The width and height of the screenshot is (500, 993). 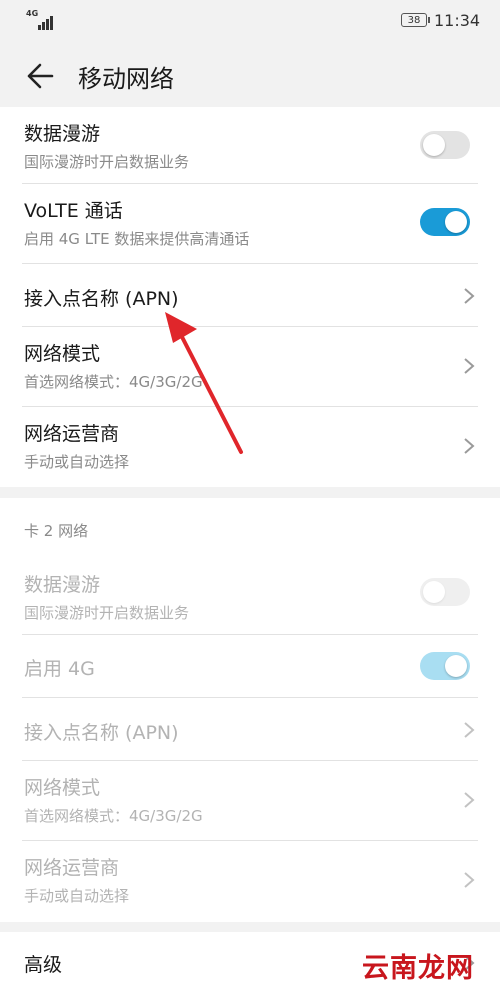 I want to click on watermark: 云南龙网, so click(x=418, y=968).